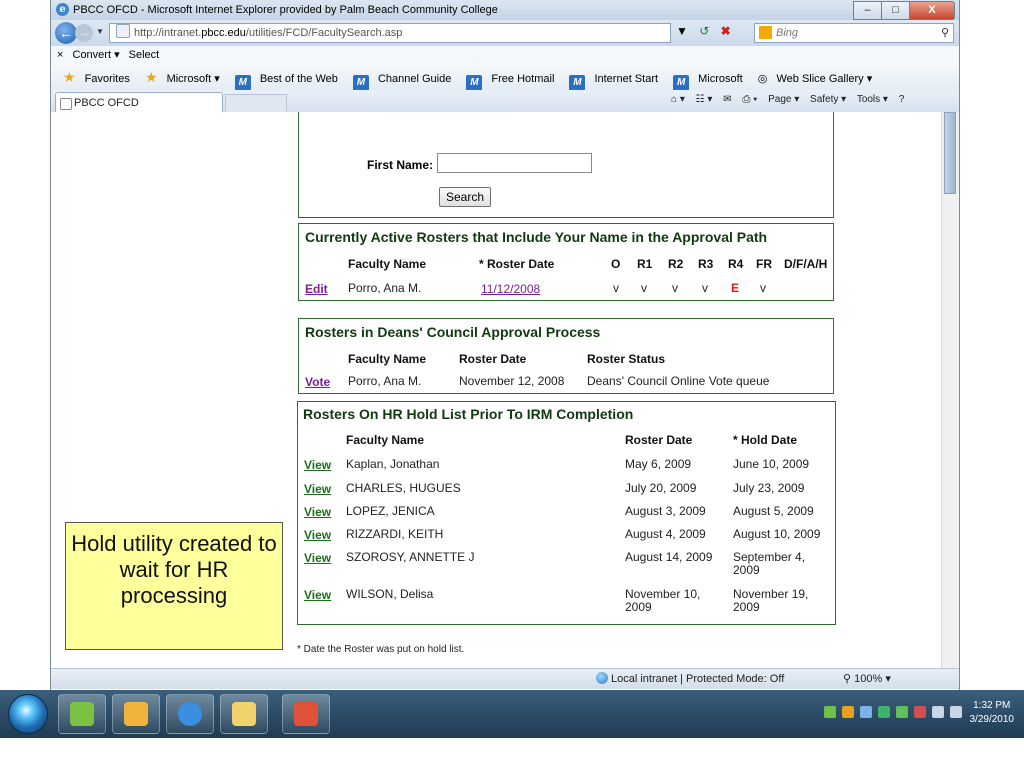 Image resolution: width=1024 pixels, height=768 pixels. Describe the element at coordinates (665, 534) in the screenshot. I see `hold-roster-date: August 4, 2009` at that location.